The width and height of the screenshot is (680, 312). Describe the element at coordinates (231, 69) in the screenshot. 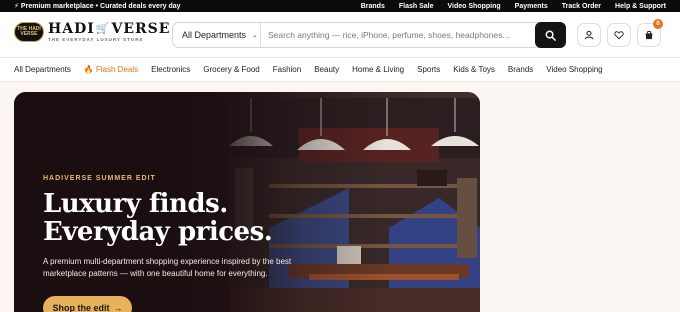

I see `nav-item-grocery-food: Grocery & Food` at that location.